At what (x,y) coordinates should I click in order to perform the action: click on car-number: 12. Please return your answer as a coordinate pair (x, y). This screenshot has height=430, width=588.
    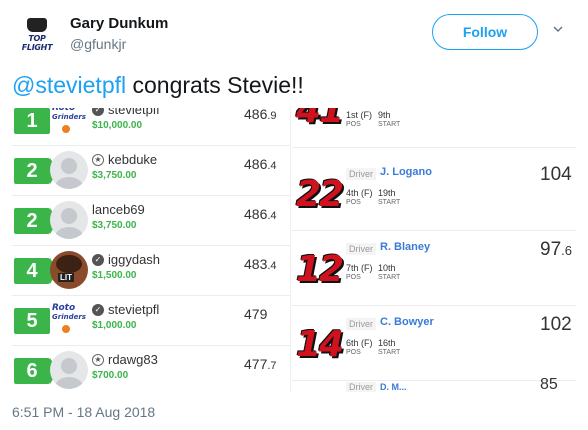
    Looking at the image, I should click on (320, 269).